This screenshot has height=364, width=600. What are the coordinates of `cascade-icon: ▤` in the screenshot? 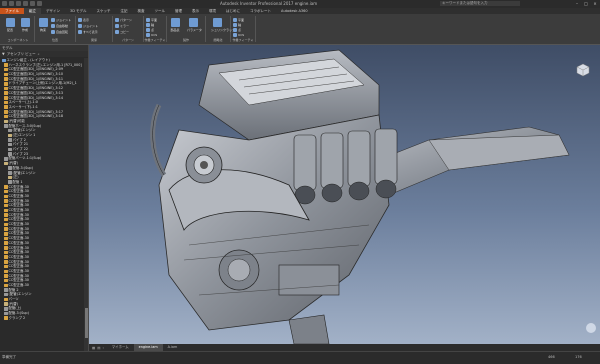 It's located at (98, 348).